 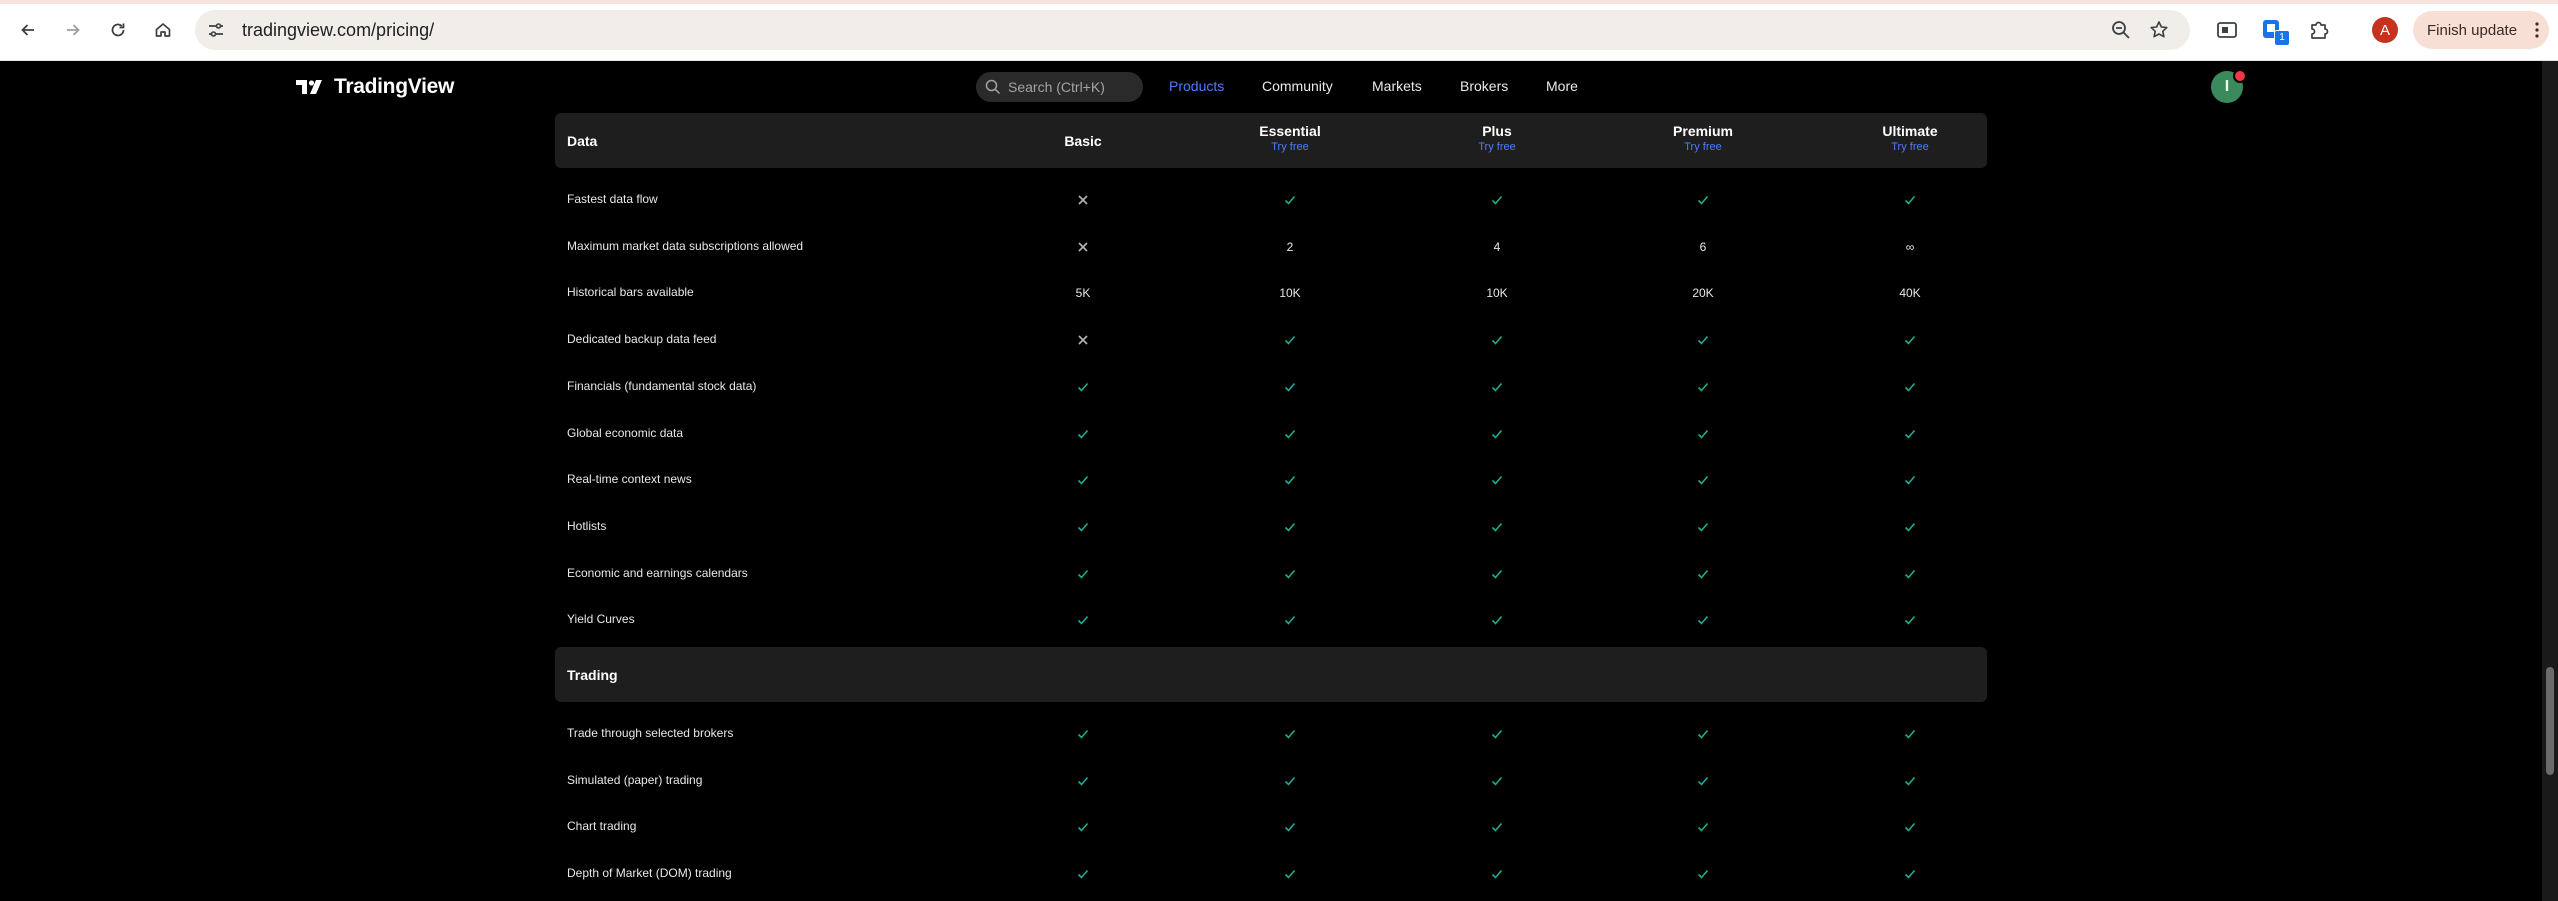 I want to click on plan-header-premium: Premium Try free, so click(x=1703, y=138).